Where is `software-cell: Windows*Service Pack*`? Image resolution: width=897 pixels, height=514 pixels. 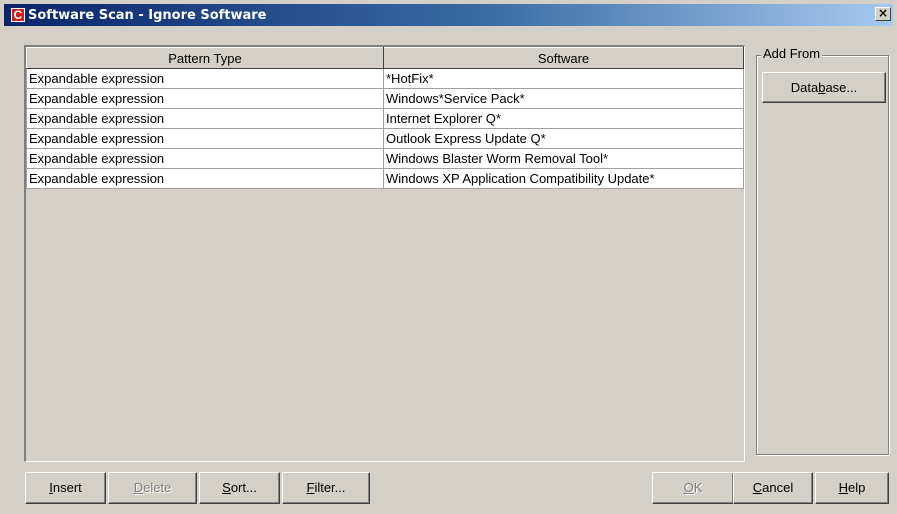 software-cell: Windows*Service Pack* is located at coordinates (563, 98).